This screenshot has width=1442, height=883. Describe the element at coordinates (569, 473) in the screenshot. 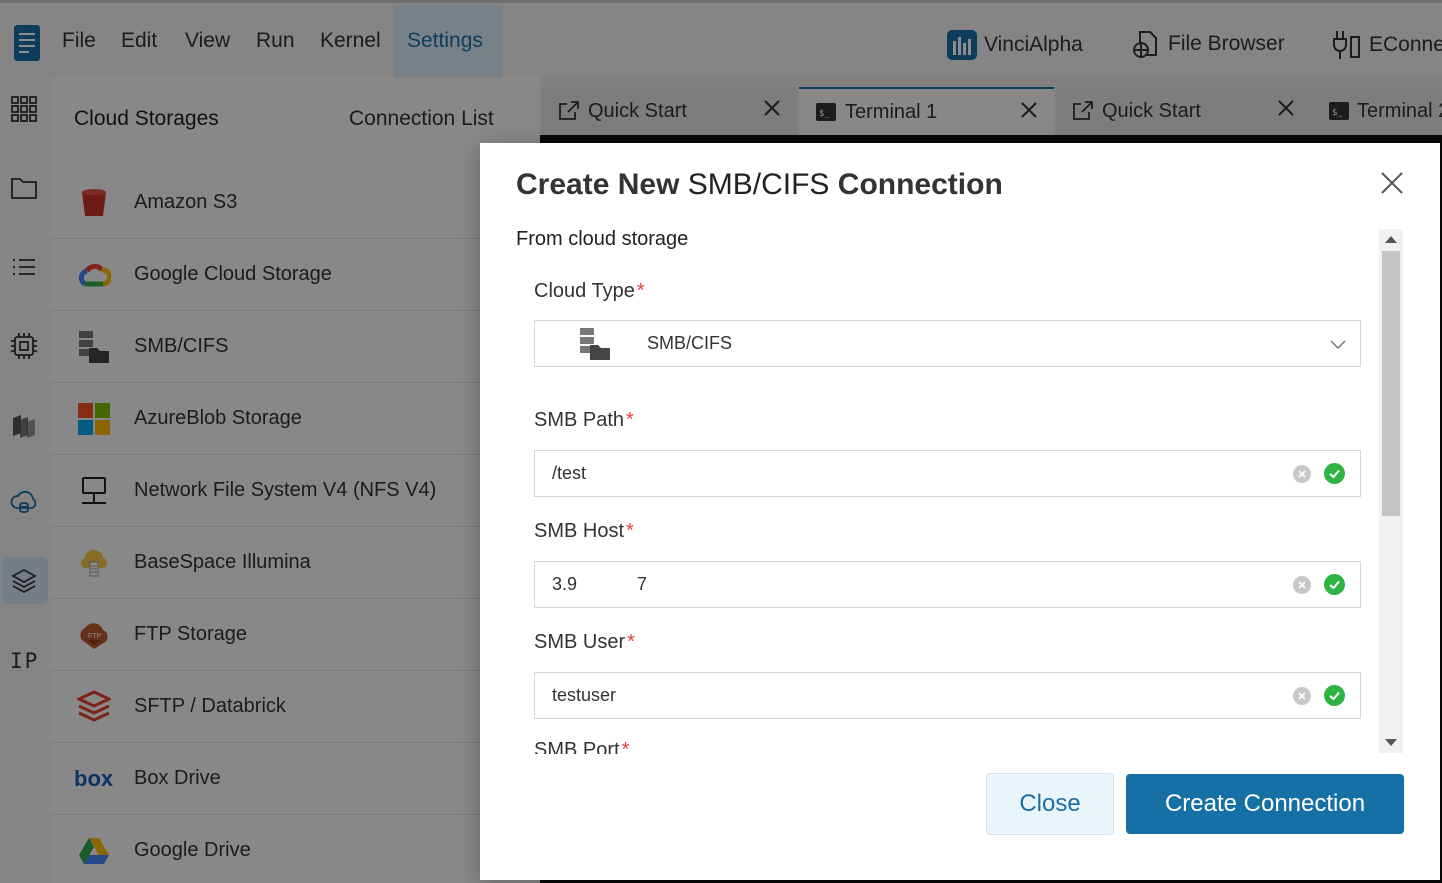

I see `smb-path-value: /test` at that location.